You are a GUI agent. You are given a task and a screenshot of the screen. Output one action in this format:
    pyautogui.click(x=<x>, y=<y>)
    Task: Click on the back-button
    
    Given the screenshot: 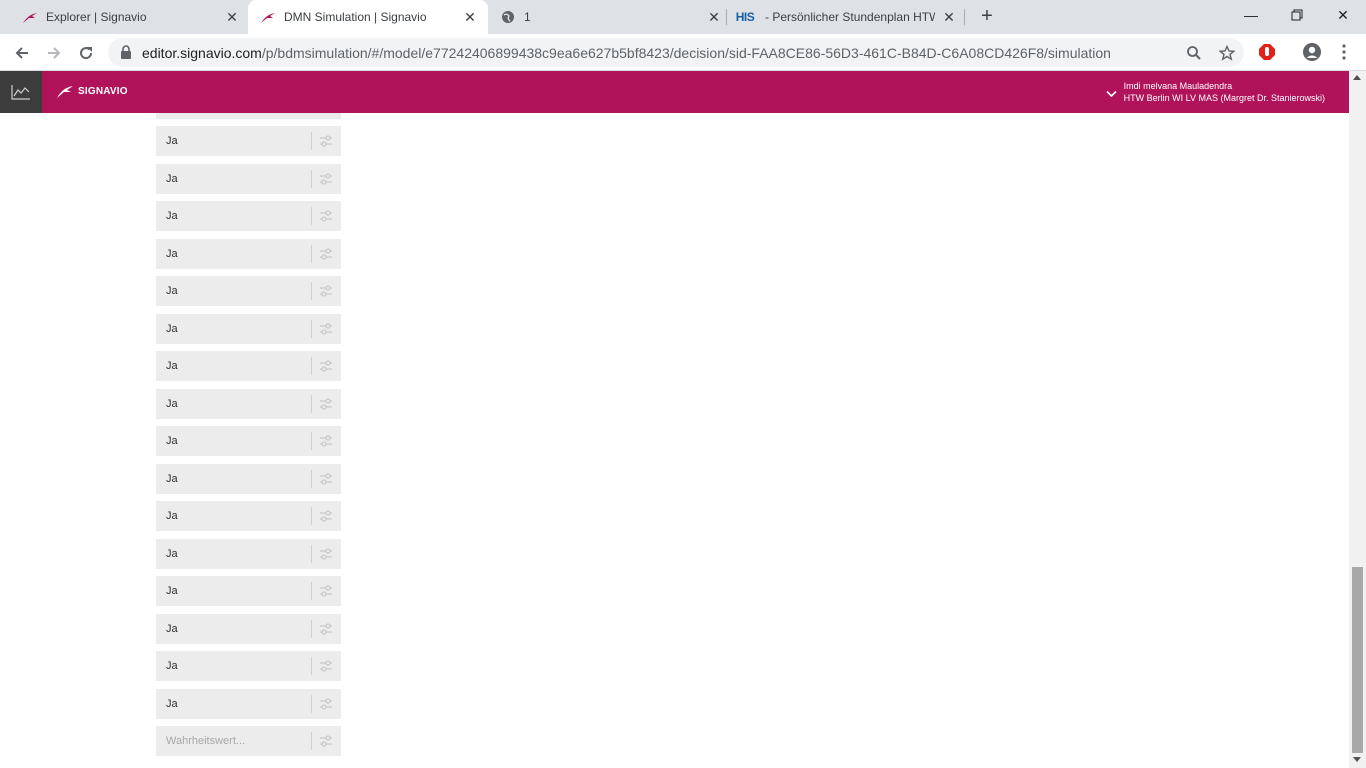 What is the action you would take?
    pyautogui.click(x=22, y=53)
    